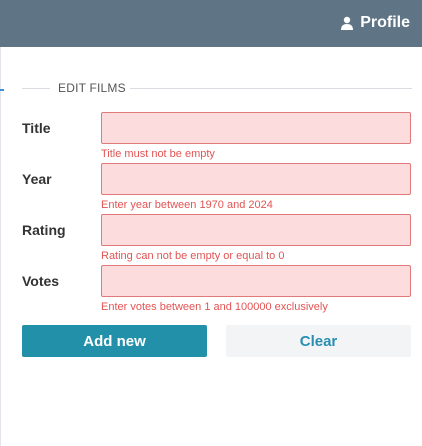 Image resolution: width=422 pixels, height=446 pixels. I want to click on legend-rule-right, so click(271, 88).